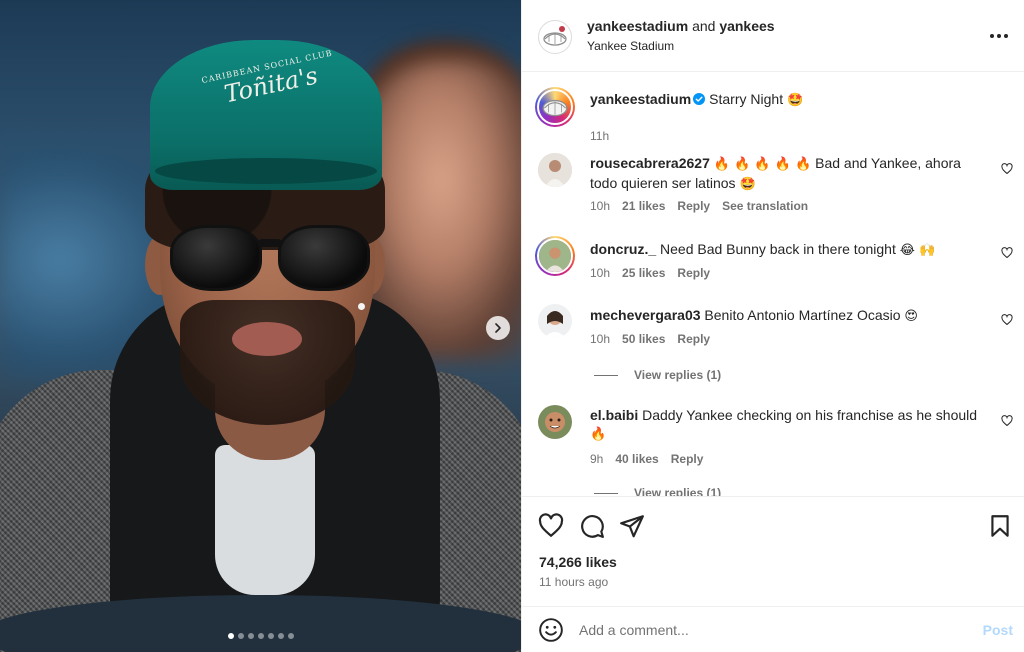 The width and height of the screenshot is (1024, 652). Describe the element at coordinates (574, 582) in the screenshot. I see `post-time: 11 hours ago` at that location.